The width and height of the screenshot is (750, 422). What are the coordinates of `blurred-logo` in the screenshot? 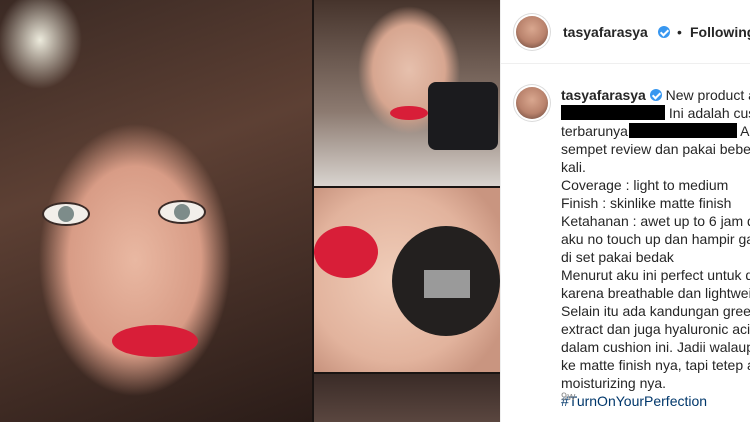 It's located at (447, 284).